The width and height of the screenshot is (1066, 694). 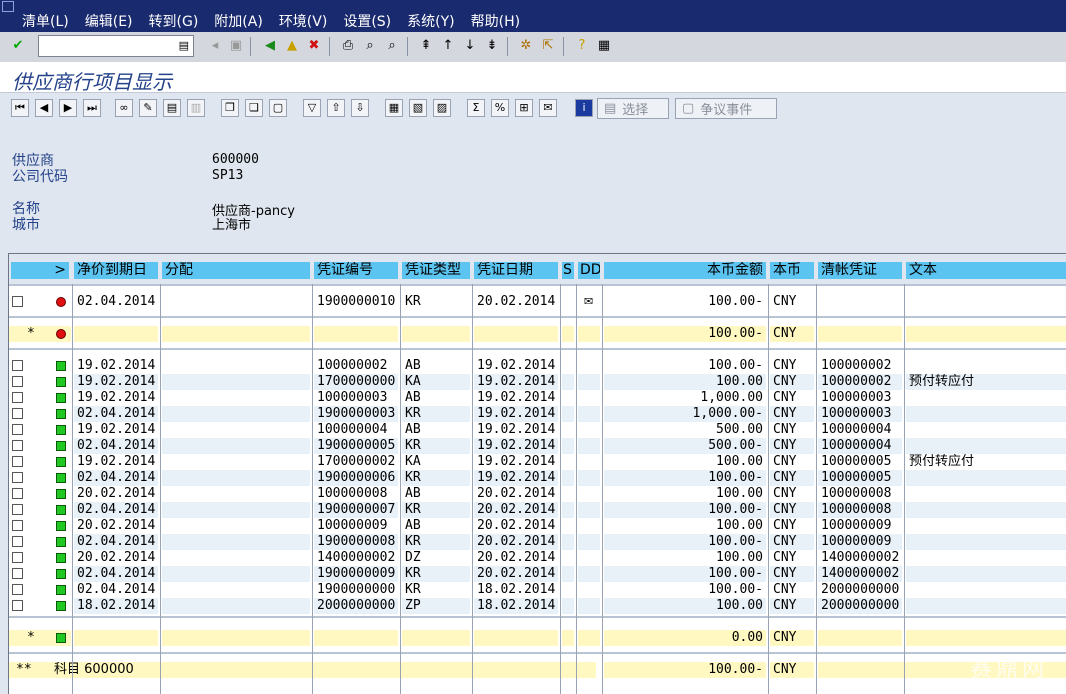 I want to click on menu-item: 转到(G), so click(x=174, y=21).